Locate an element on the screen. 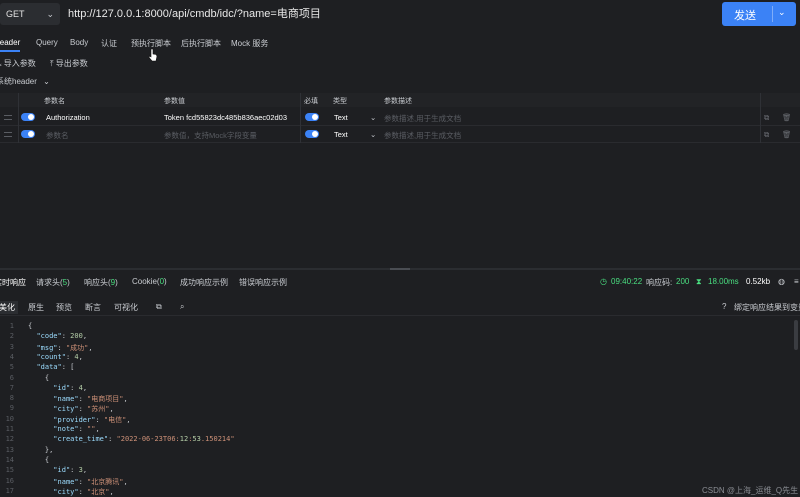 The image size is (800, 497). line-number: 7 is located at coordinates (11, 387).